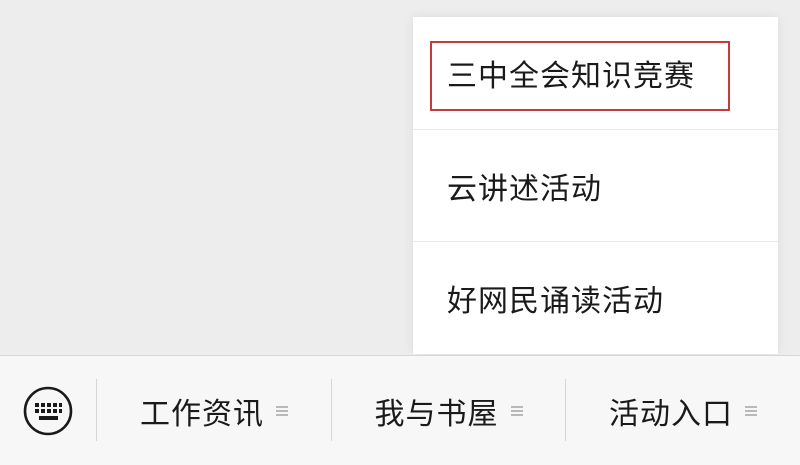 Image resolution: width=800 pixels, height=465 pixels. I want to click on menu-activity-entry: 活动入口, so click(683, 410).